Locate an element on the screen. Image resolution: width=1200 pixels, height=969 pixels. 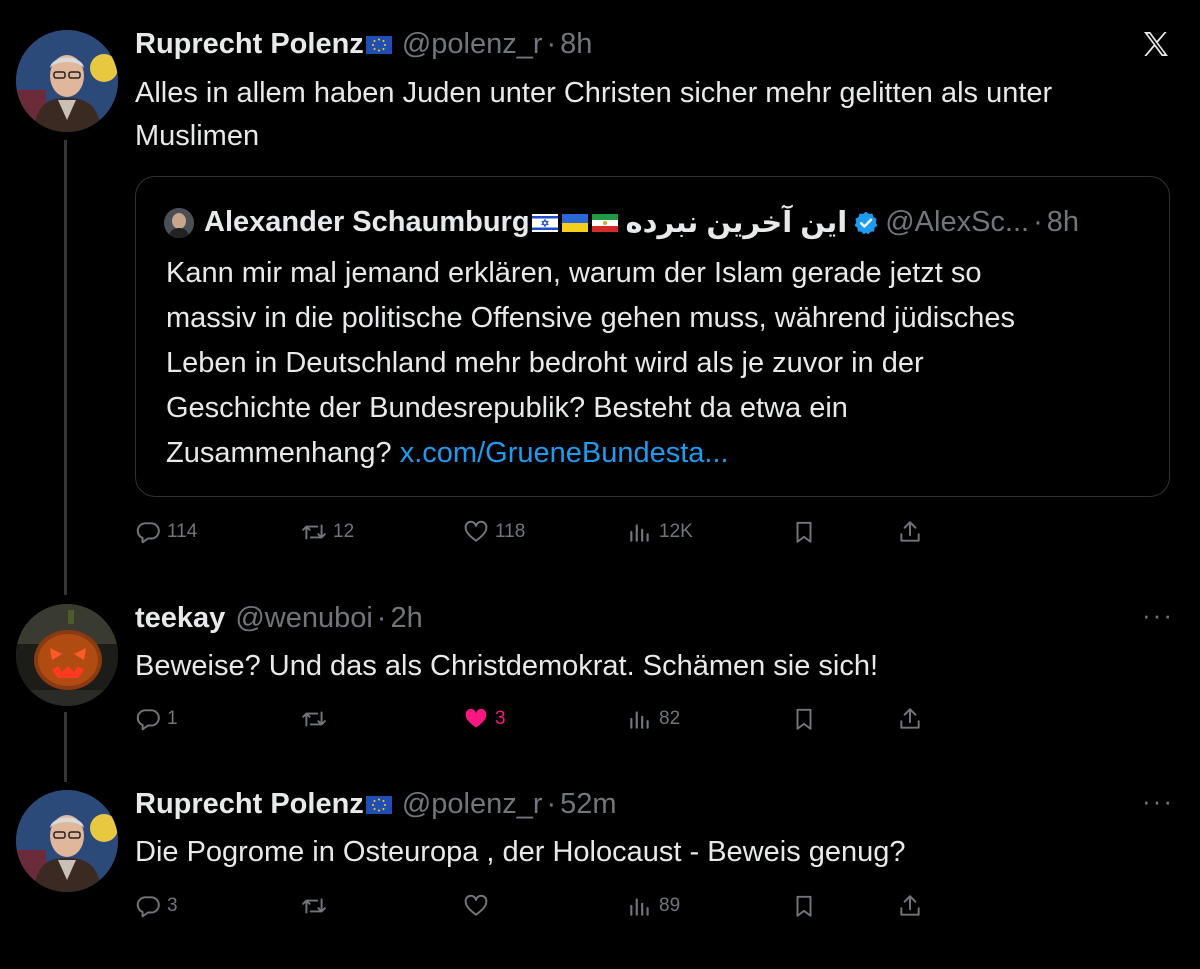
quote-avatar is located at coordinates (179, 222).